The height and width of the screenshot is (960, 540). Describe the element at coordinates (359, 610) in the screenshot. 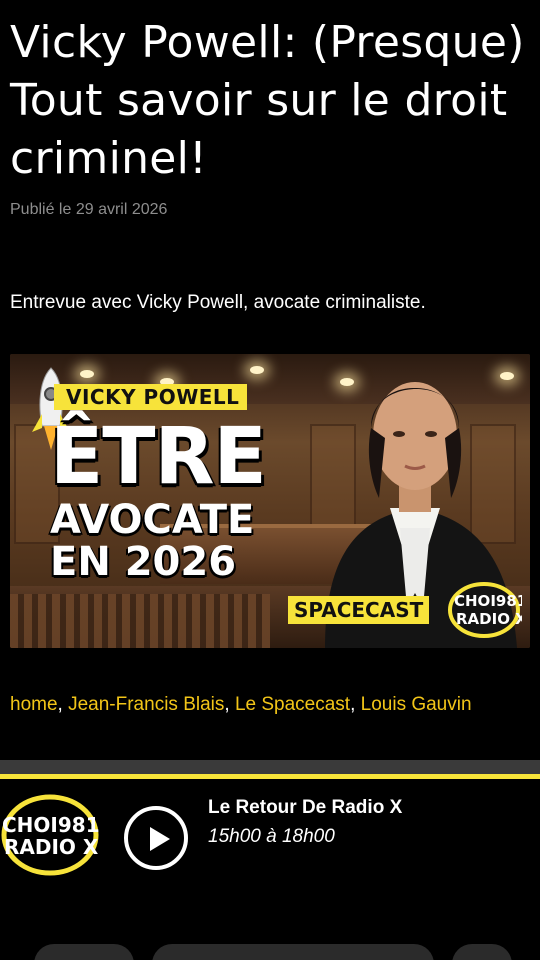

I see `spacecast-badge: SPACECAST` at that location.